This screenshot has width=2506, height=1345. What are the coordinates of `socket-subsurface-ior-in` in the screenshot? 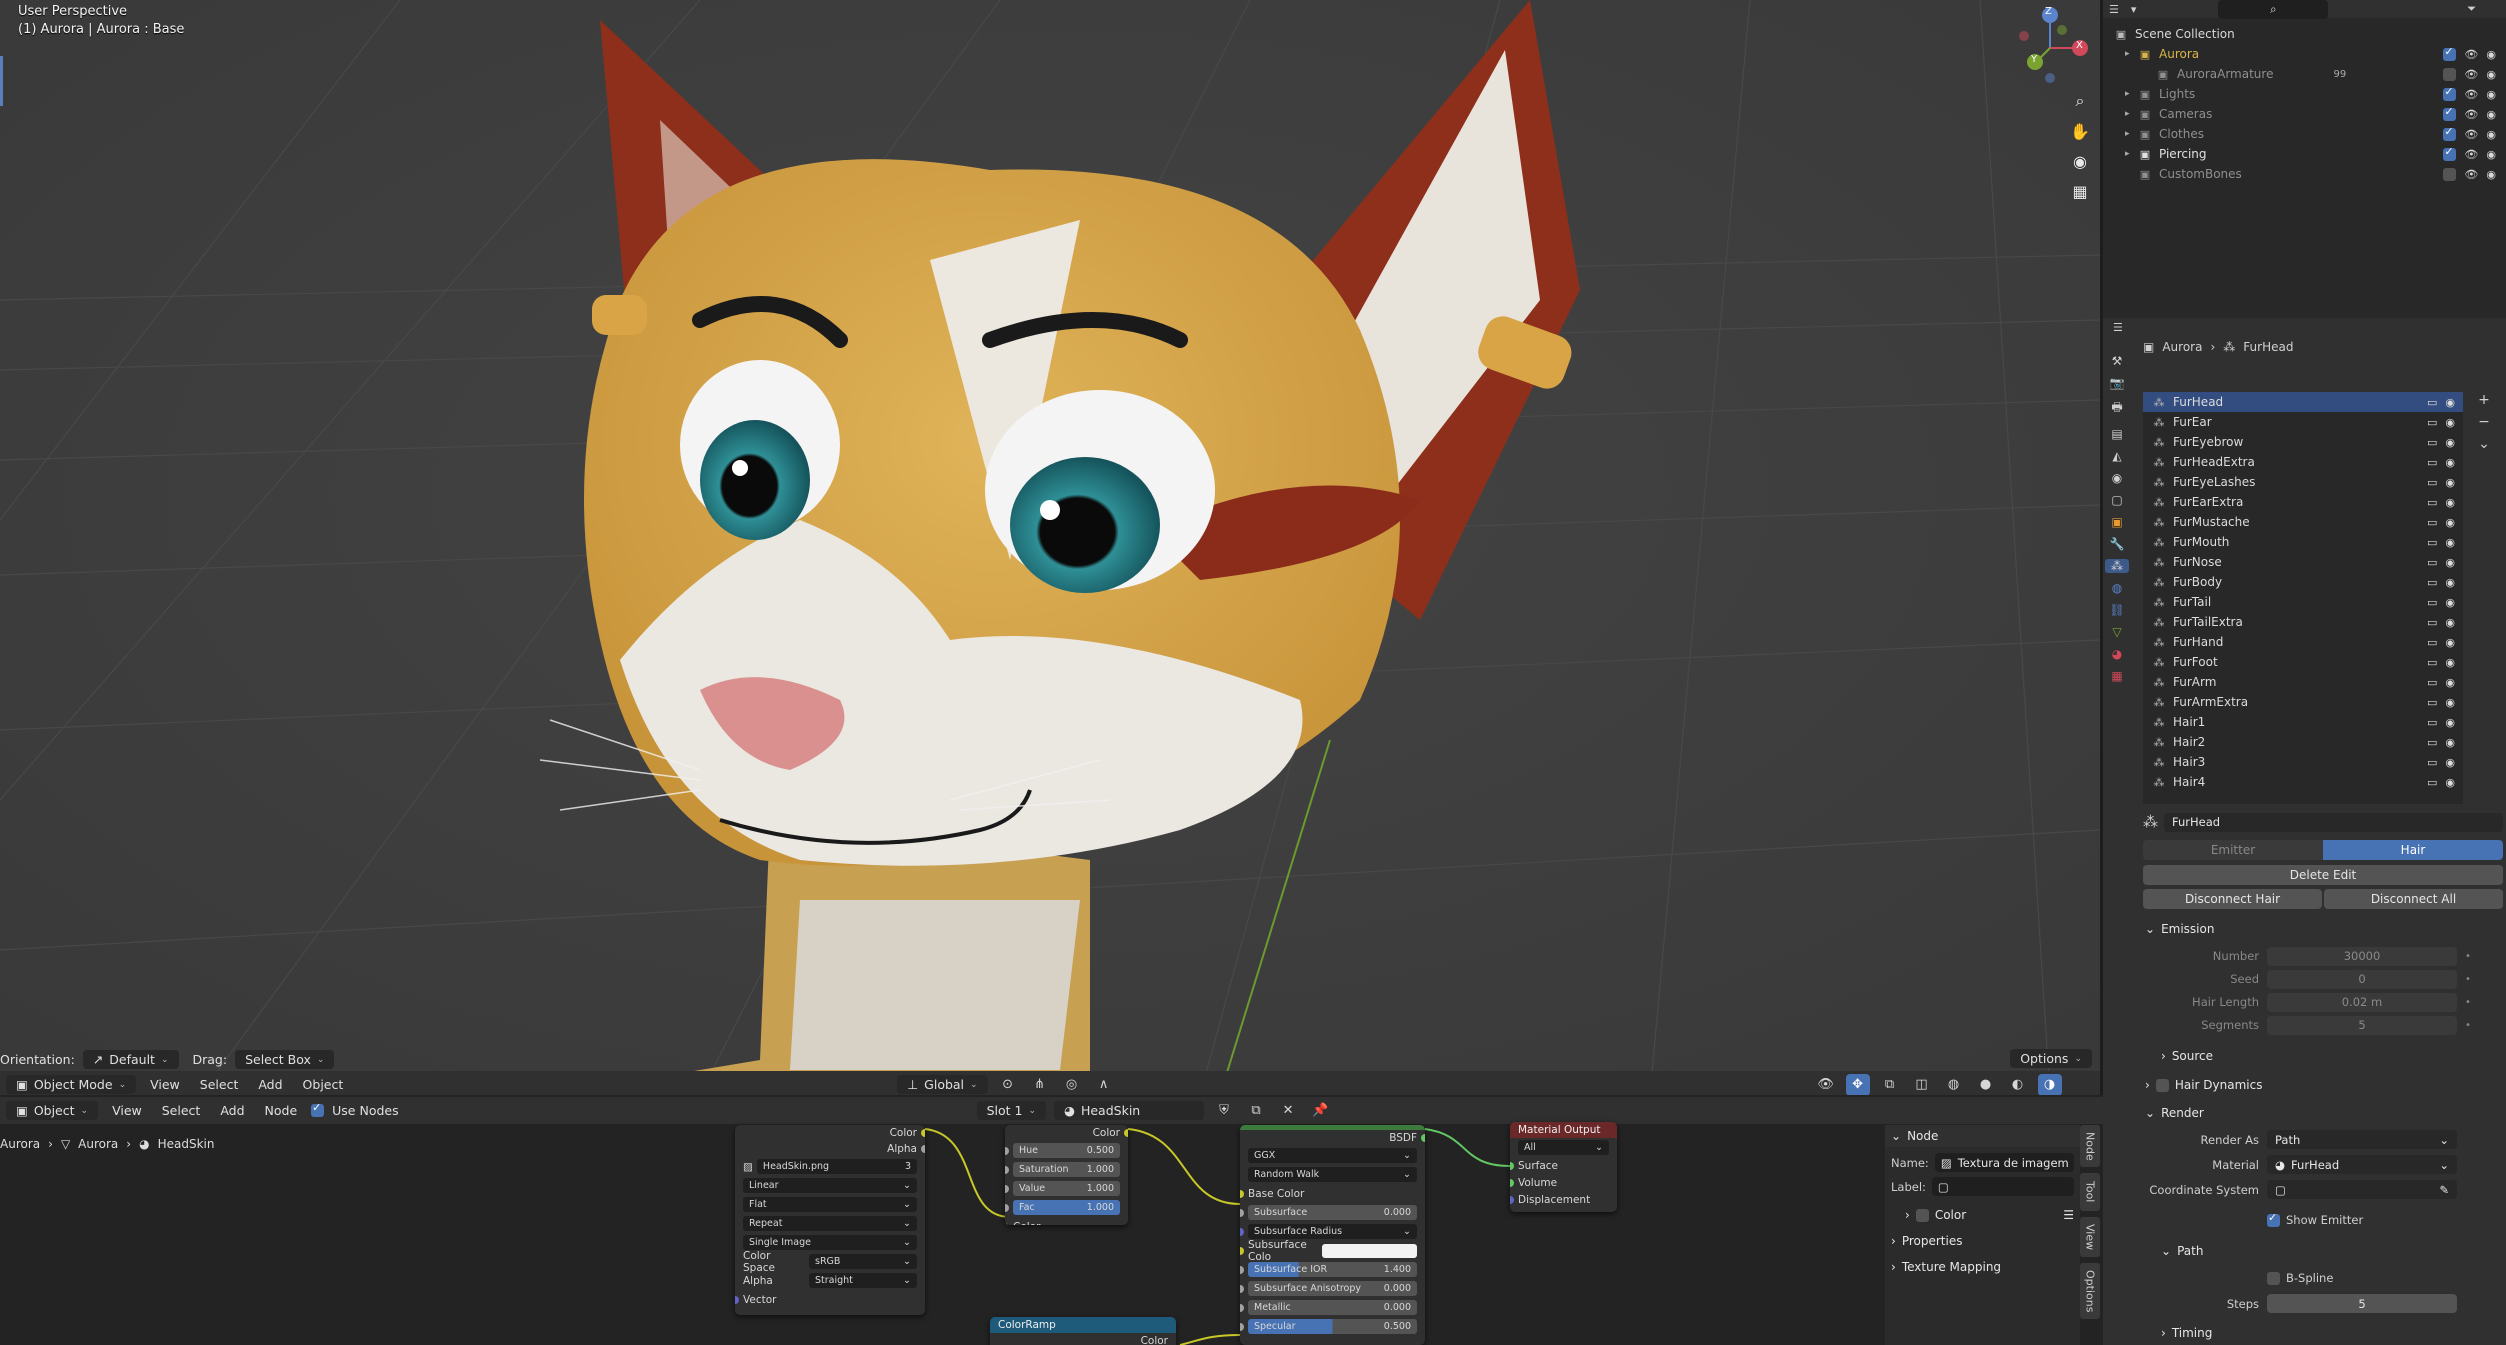 It's located at (1242, 1270).